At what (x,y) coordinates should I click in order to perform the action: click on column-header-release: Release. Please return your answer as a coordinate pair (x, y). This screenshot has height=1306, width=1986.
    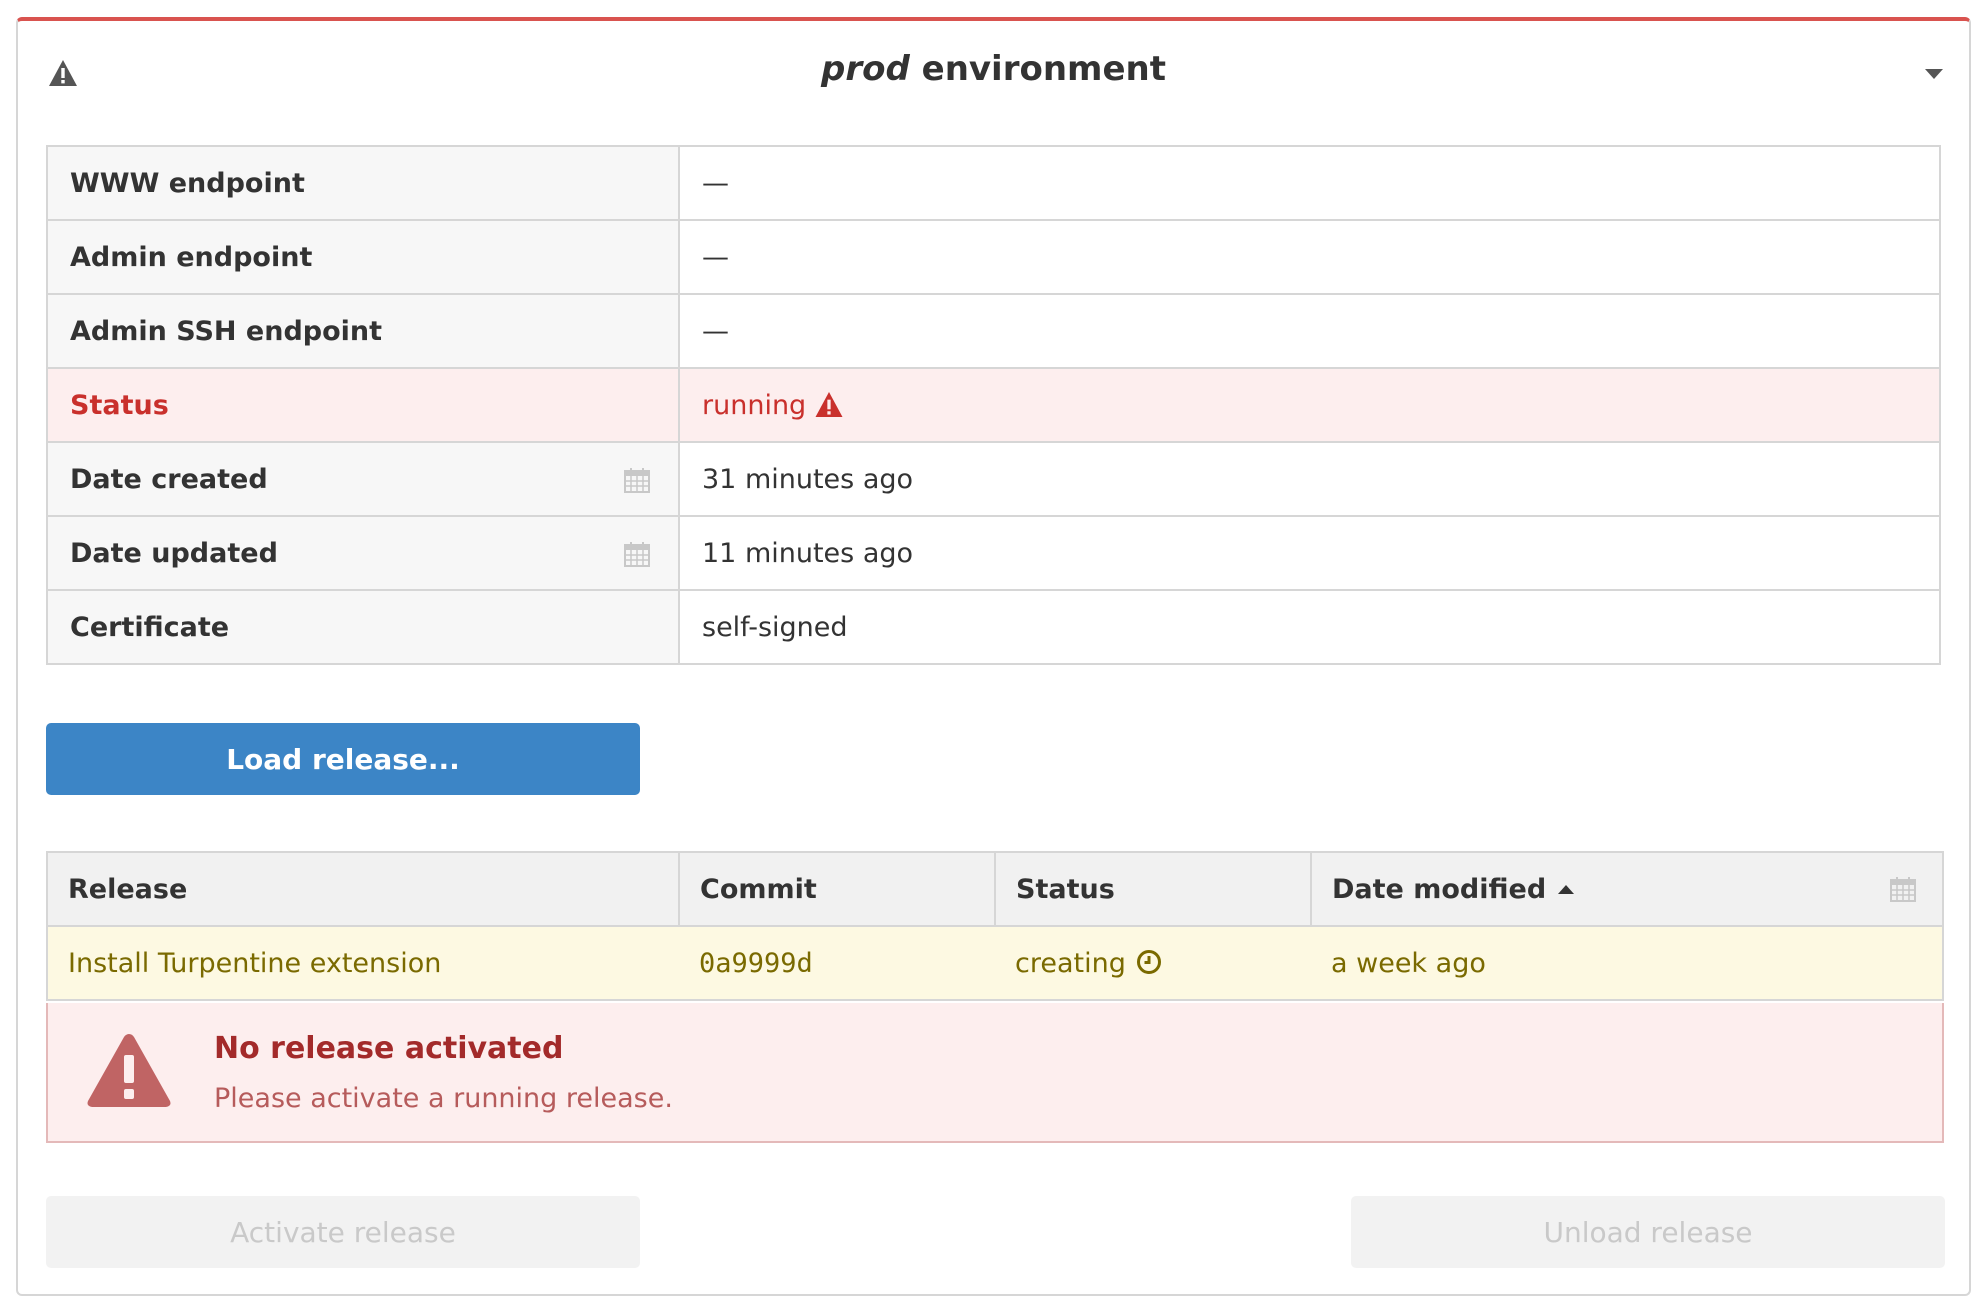
    Looking at the image, I should click on (363, 889).